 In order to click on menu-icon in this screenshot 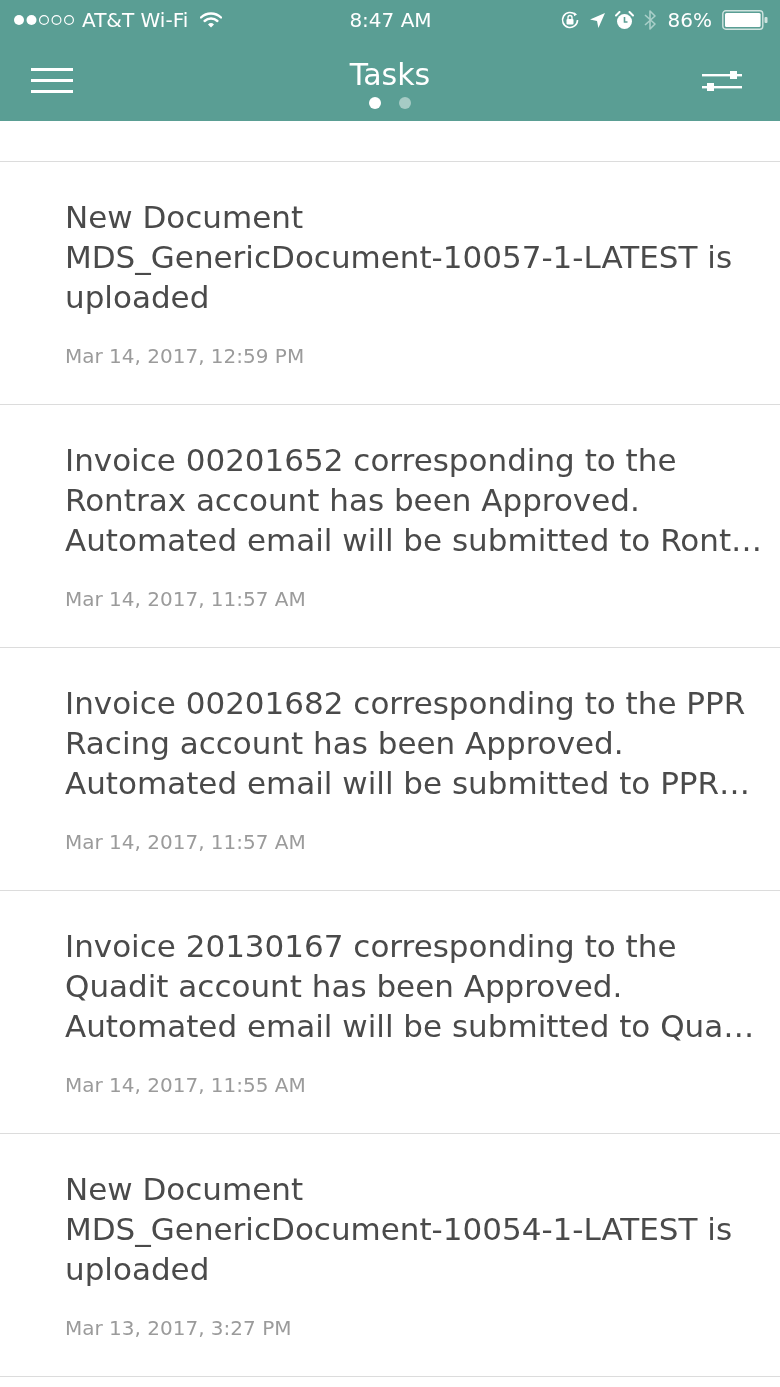, I will do `click(52, 80)`.